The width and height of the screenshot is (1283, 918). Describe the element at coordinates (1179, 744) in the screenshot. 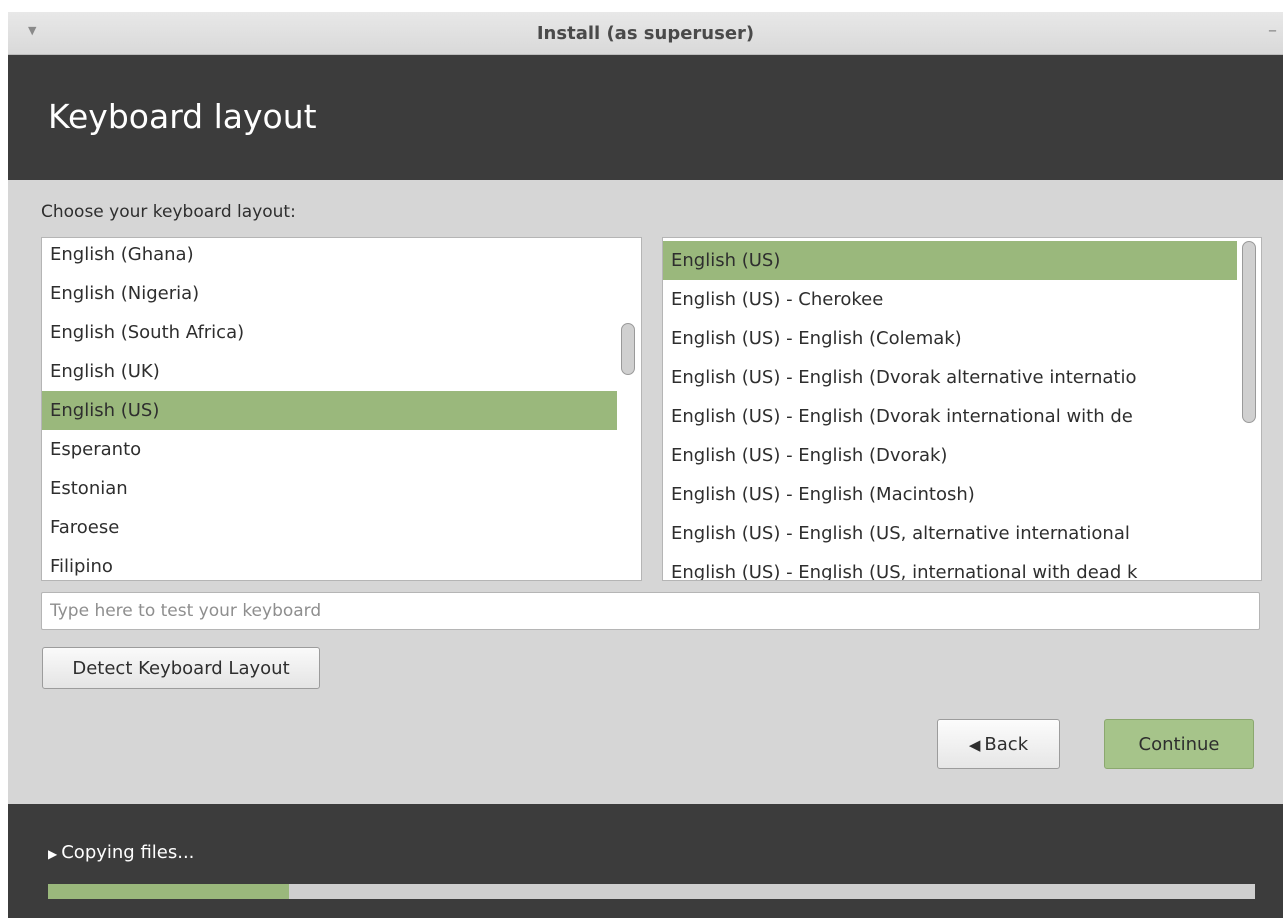

I see `continue-button: Continue` at that location.